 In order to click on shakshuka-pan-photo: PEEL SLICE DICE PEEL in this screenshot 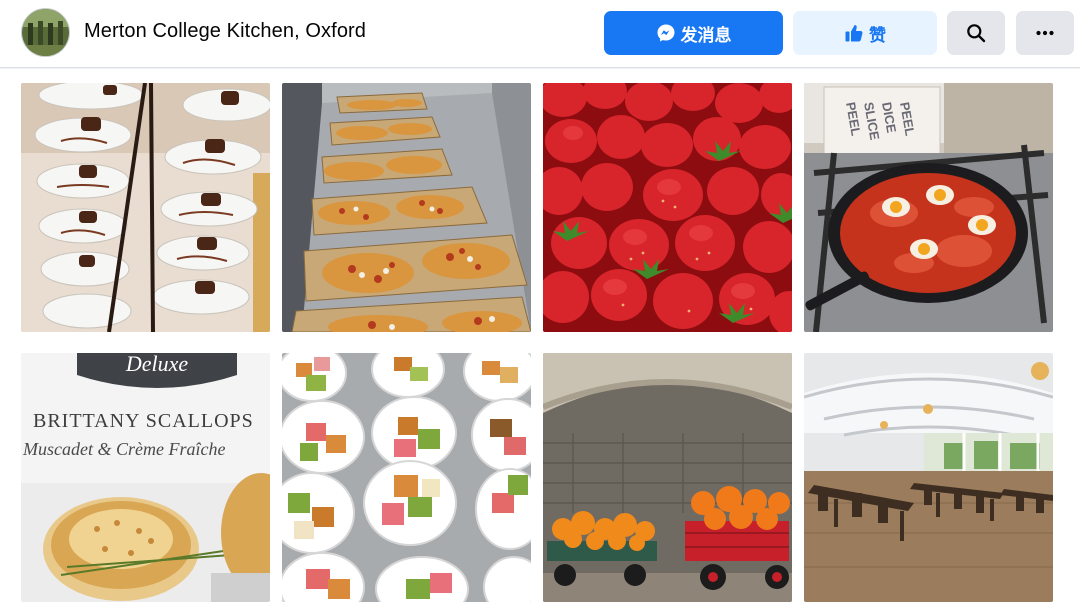, I will do `click(928, 207)`.